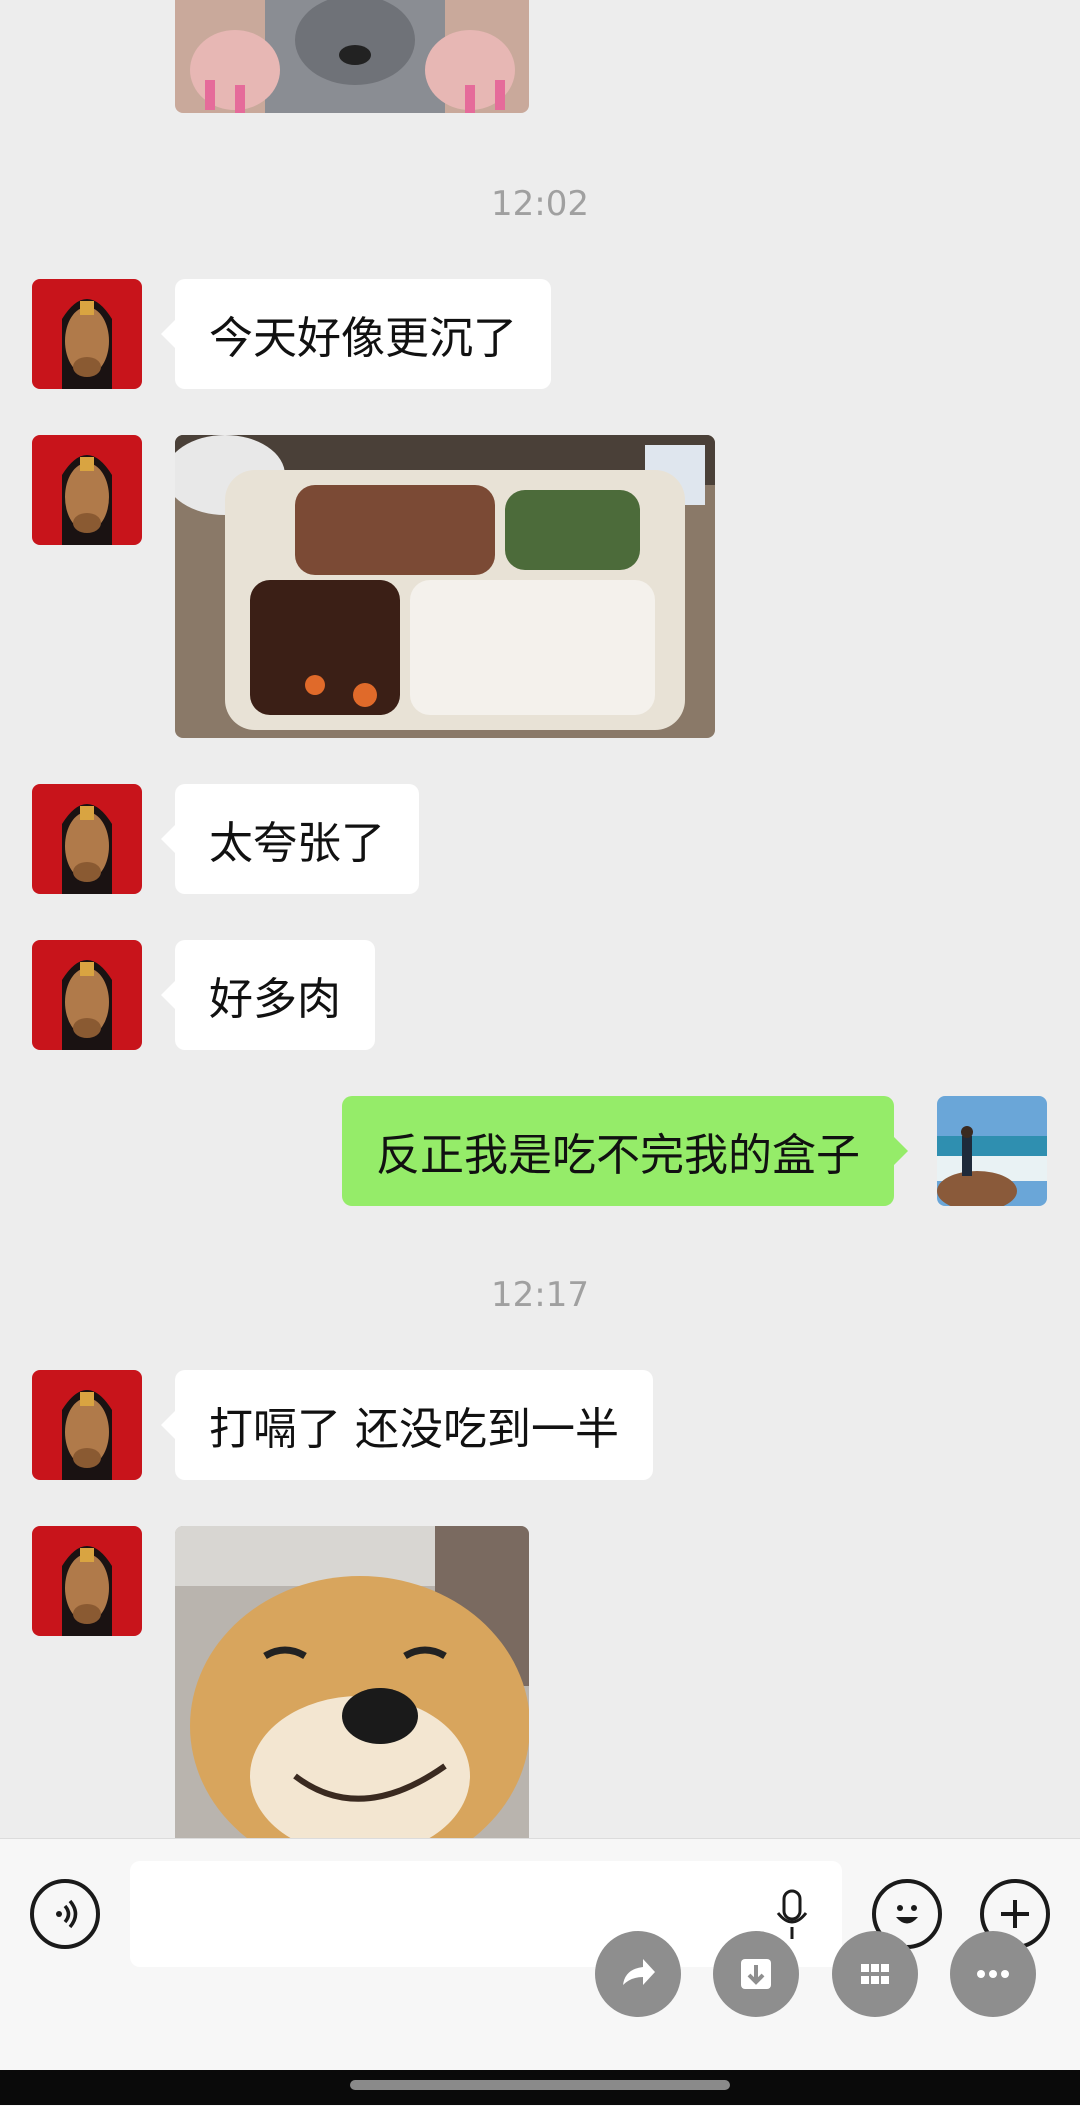 The height and width of the screenshot is (2106, 1080). What do you see at coordinates (625, 1151) in the screenshot?
I see `my-message-bubble: 反正我是吃不完我的盒子` at bounding box center [625, 1151].